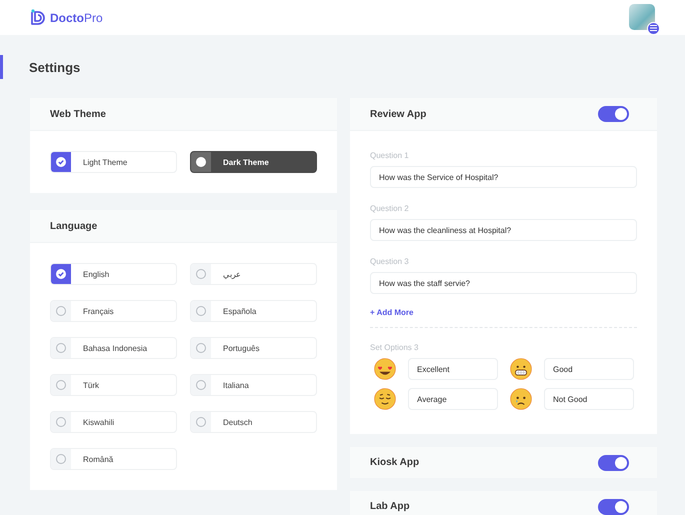 This screenshot has height=515, width=685. I want to click on logo-icon, so click(38, 17).